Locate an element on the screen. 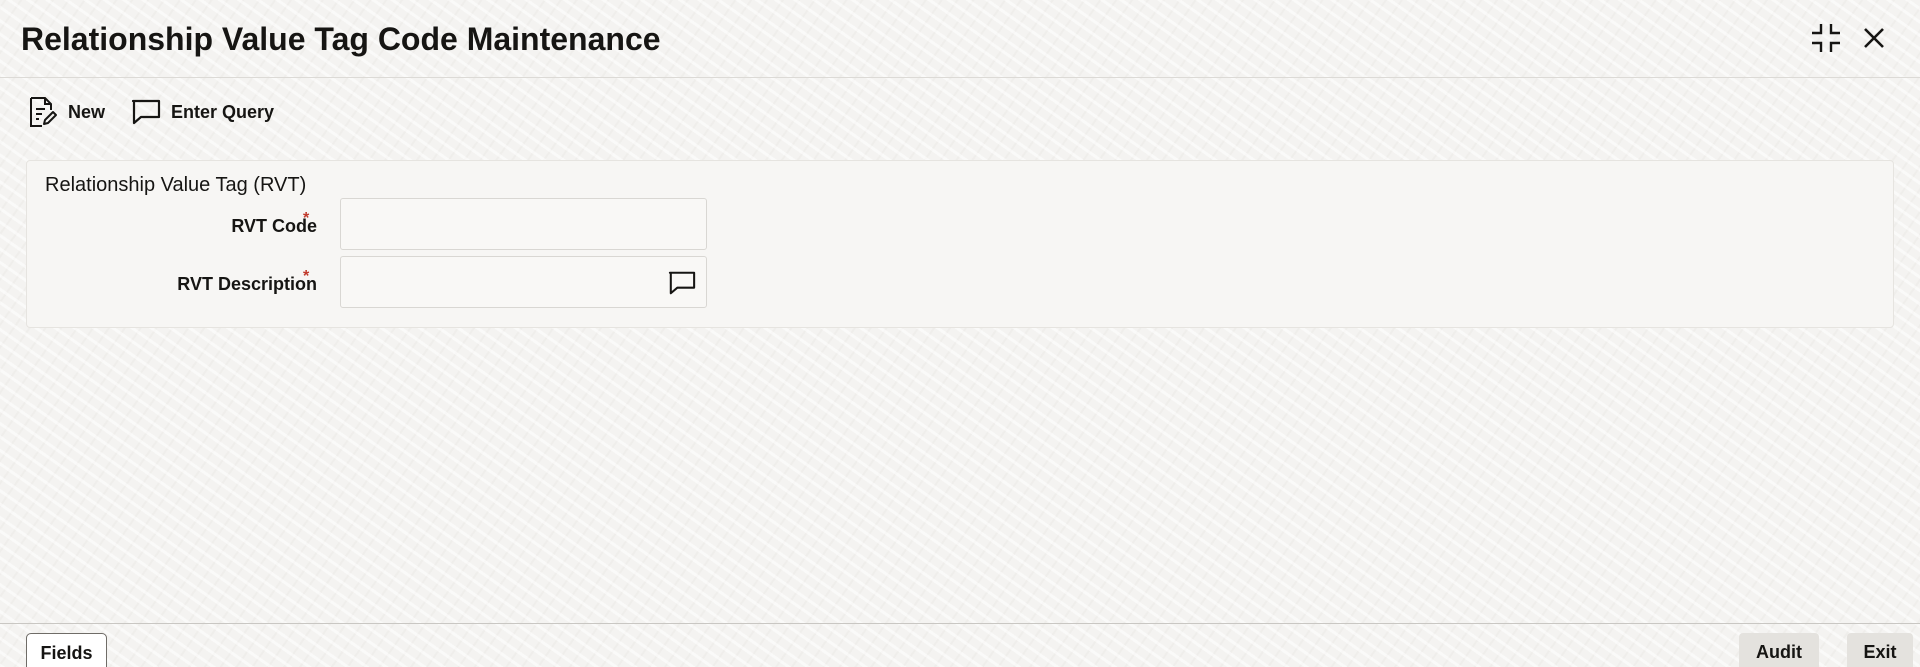  rvt-description-field-box is located at coordinates (523, 282).